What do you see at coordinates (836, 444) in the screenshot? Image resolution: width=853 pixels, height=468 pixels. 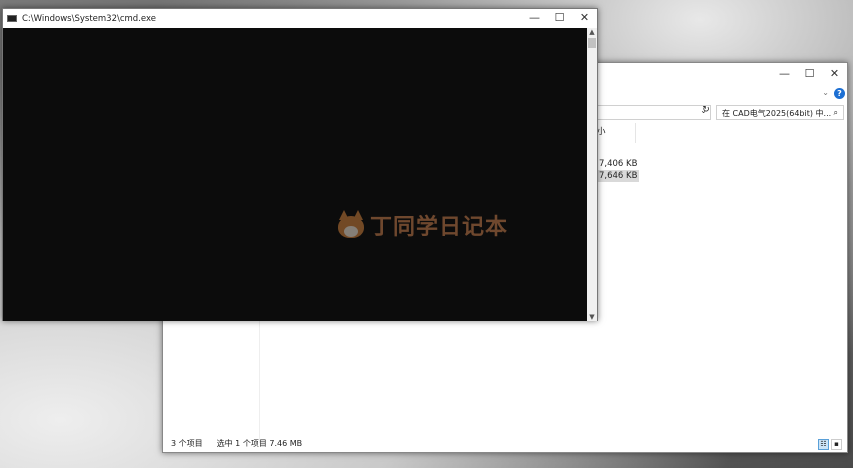 I see `tiles-view-icon: ▪` at bounding box center [836, 444].